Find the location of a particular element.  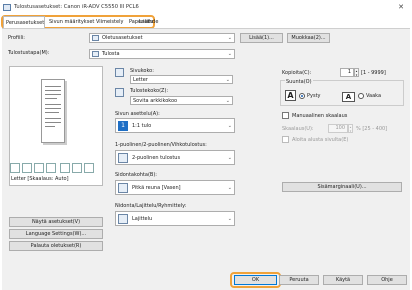

page-layout-combo: 1 1:1 tulo ⌄ is located at coordinates (175, 125).